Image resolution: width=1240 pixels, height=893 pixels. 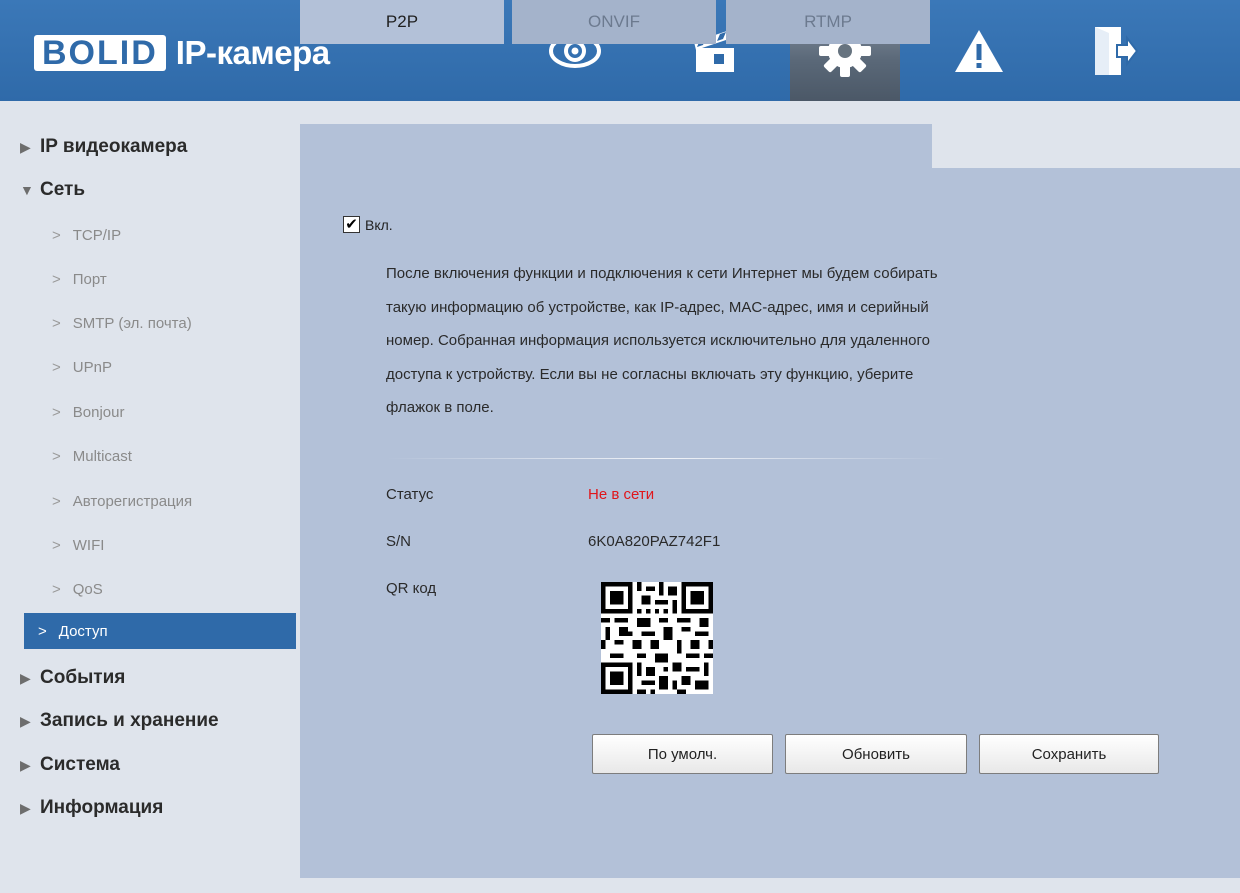 I want to click on sidebar-item-auto-registration: > Авторегистрация, so click(x=122, y=501).